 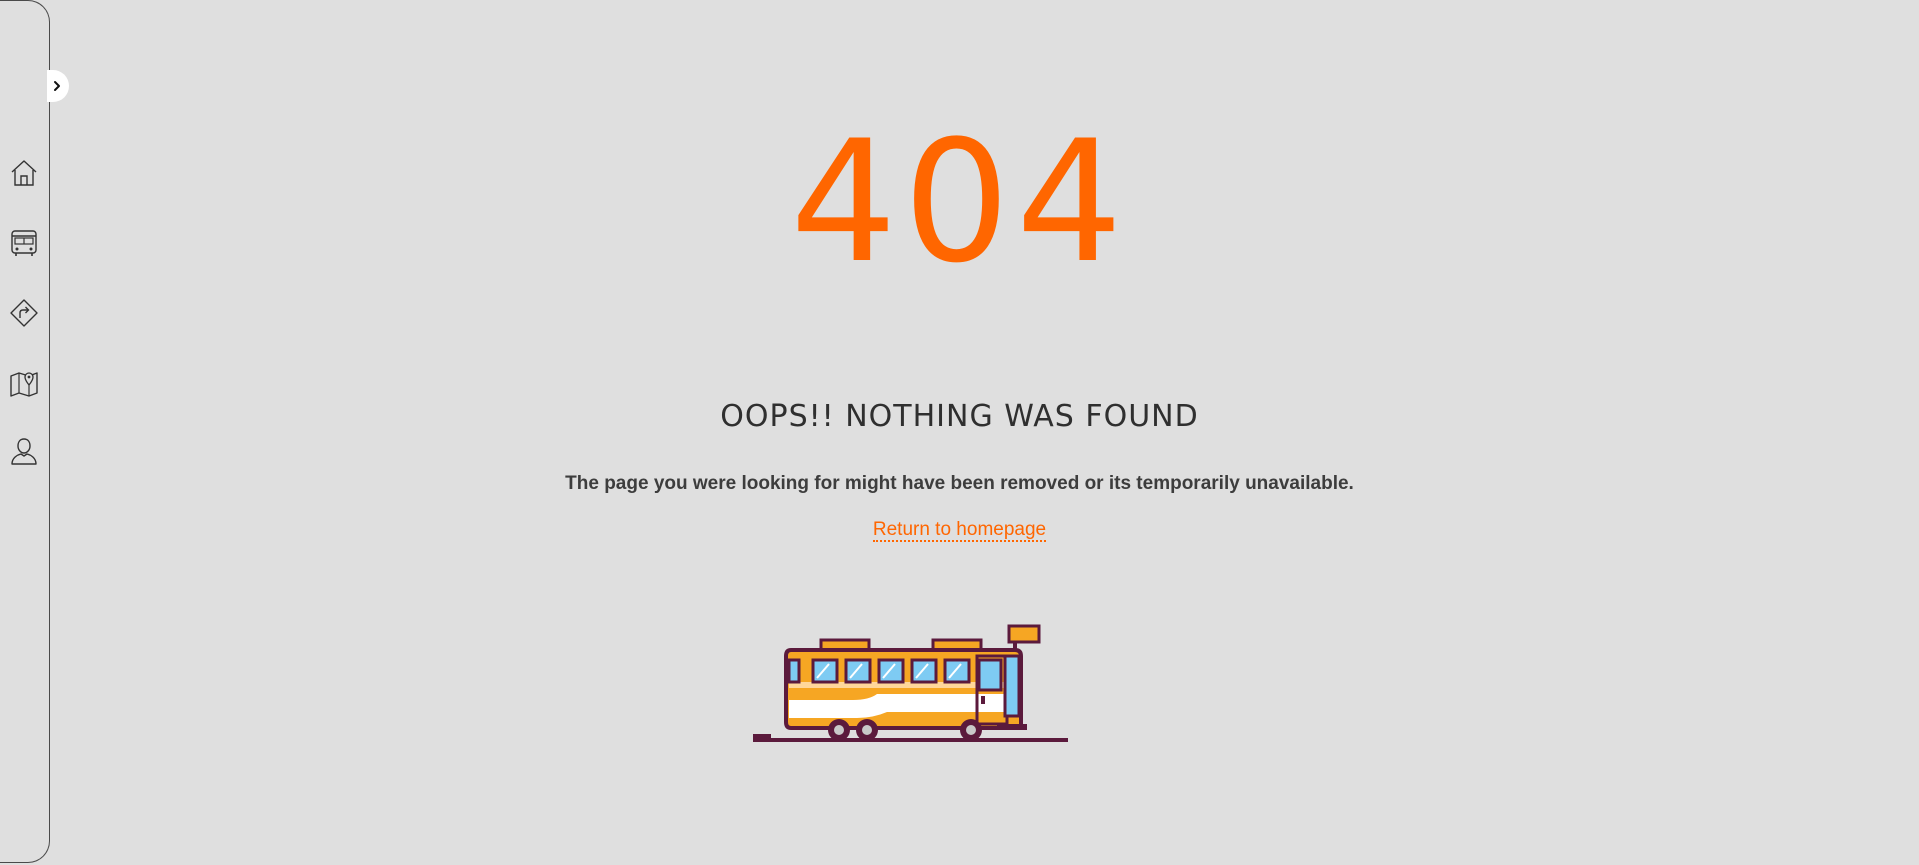 I want to click on sidebar-item-map, so click(x=24, y=383).